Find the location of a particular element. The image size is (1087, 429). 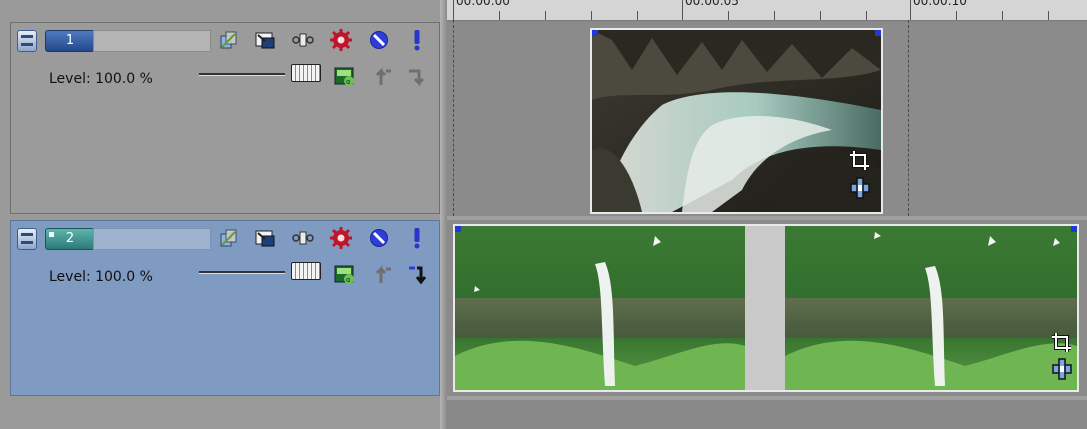

ruler-label: 00:00:00 is located at coordinates (483, 4).